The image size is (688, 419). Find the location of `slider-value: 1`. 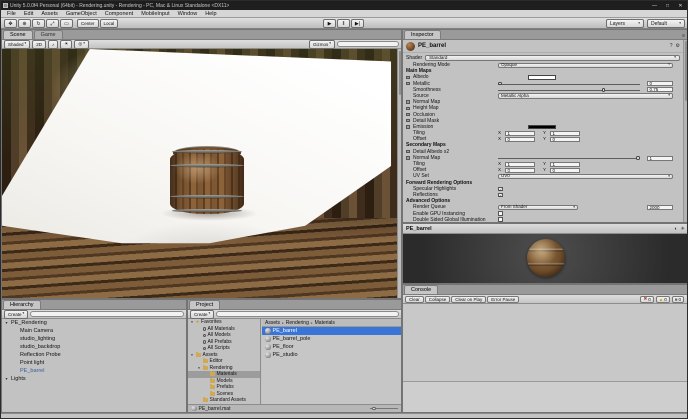

slider-value: 1 is located at coordinates (660, 158).